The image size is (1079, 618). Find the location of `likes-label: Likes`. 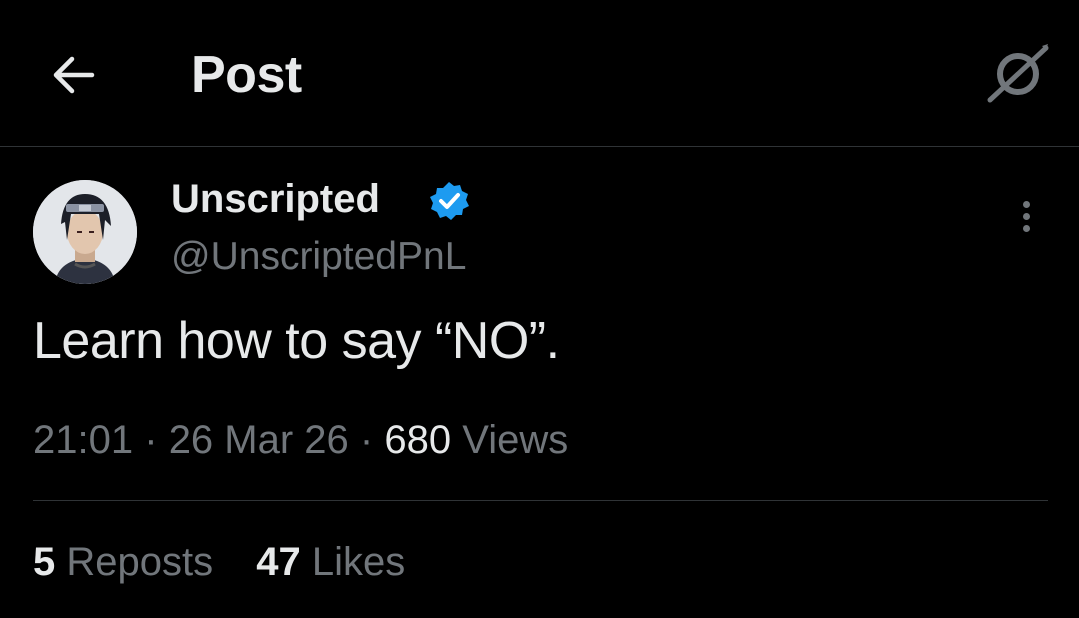

likes-label: Likes is located at coordinates (358, 562).